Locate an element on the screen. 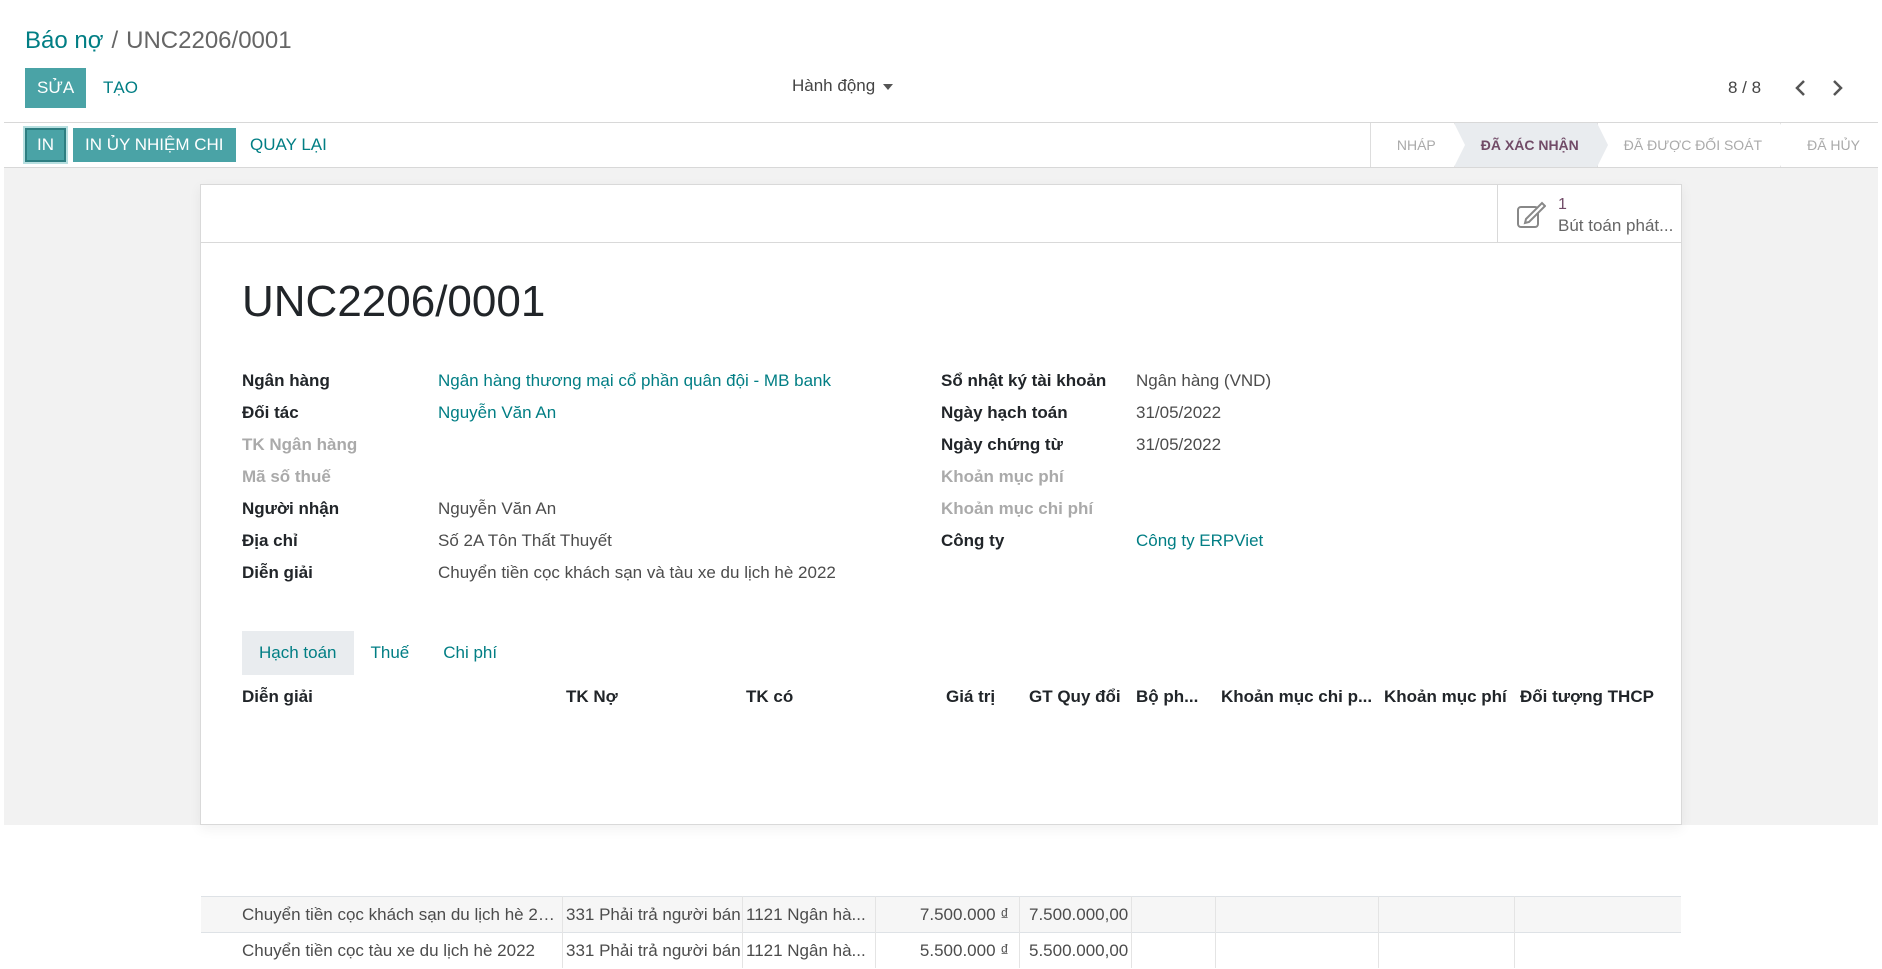 The image size is (1882, 969). caret-down-icon is located at coordinates (888, 86).